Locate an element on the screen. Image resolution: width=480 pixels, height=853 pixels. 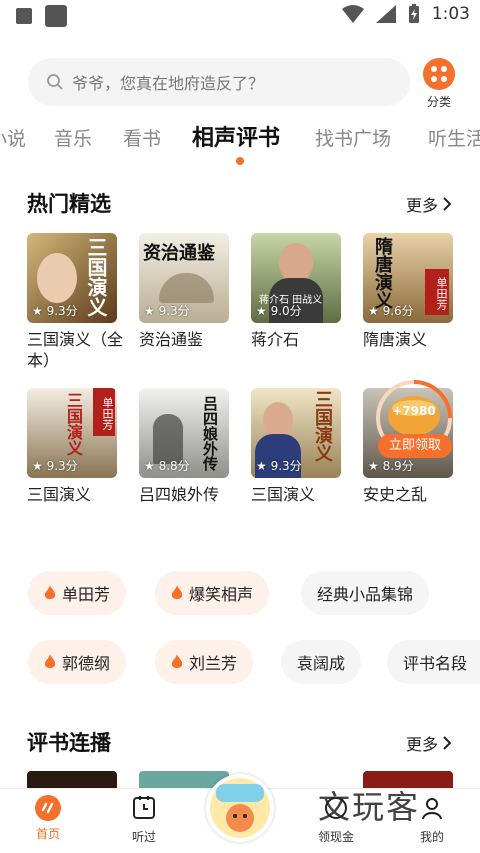
book-cover: 资治通鉴 ★ 9.3分 is located at coordinates (184, 278).